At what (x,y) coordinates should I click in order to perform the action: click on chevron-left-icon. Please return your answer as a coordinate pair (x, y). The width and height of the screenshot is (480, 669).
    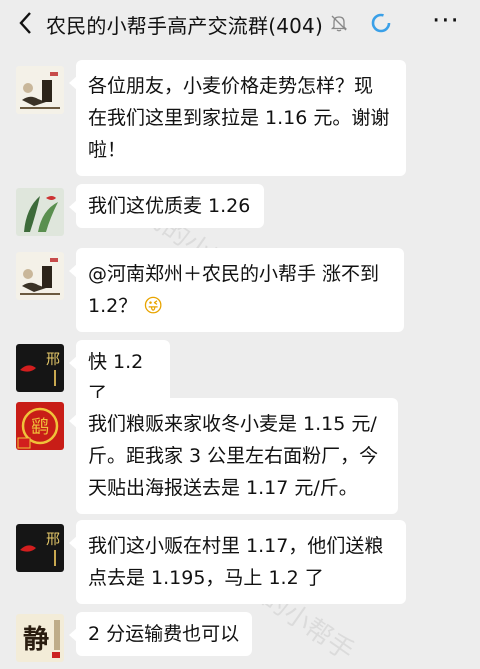
    Looking at the image, I should click on (25, 23).